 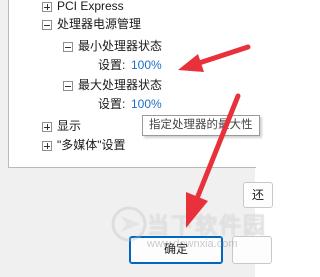 I want to click on tree-item-multimedia-settings: "多媒体"设置, so click(x=117, y=145).